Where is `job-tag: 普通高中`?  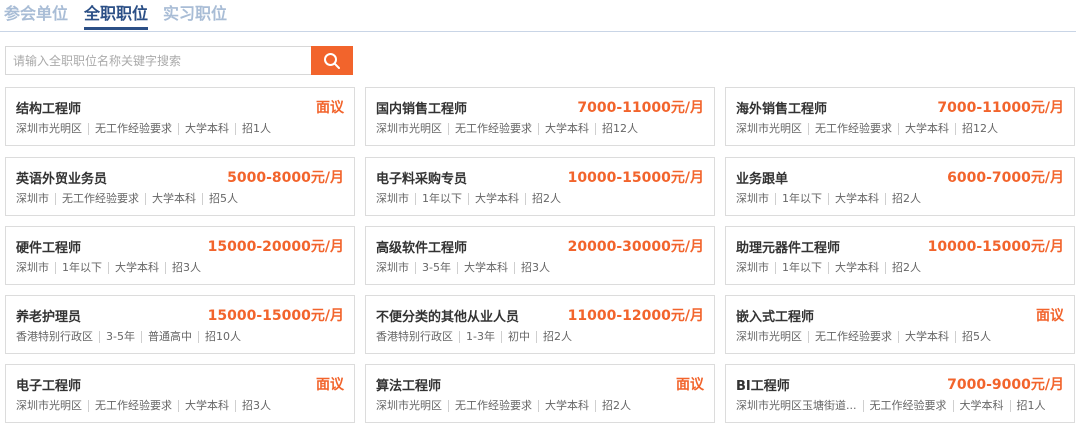 job-tag: 普通高中 is located at coordinates (169, 337).